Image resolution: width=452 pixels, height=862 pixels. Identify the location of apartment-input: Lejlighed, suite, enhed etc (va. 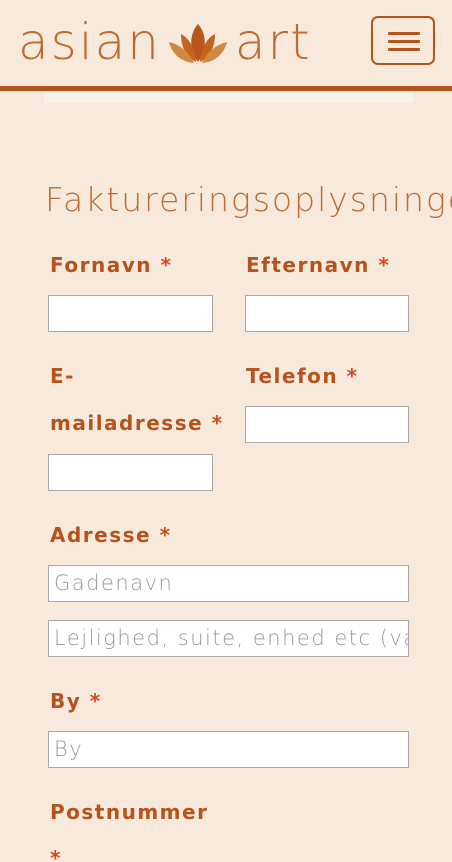
(228, 638).